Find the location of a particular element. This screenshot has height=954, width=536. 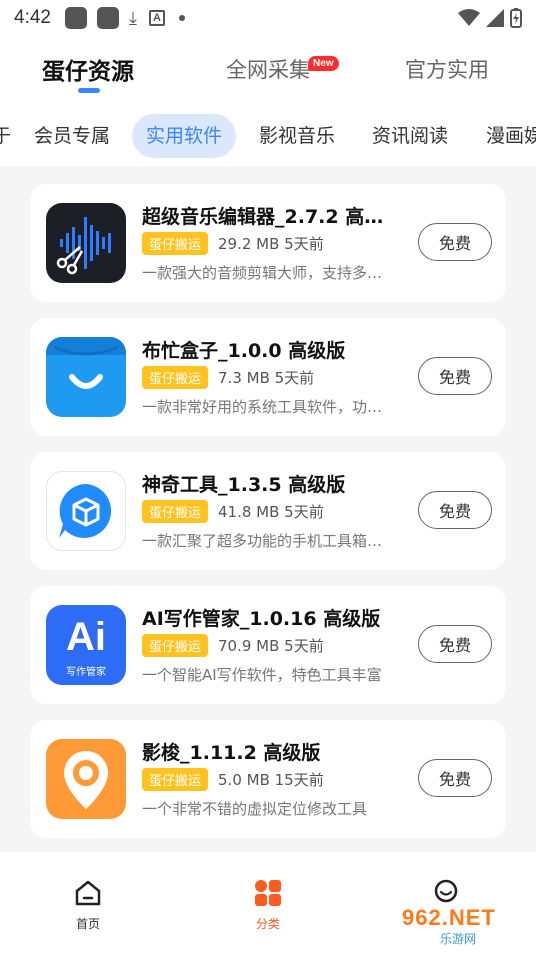

app-meta: 蛋仔搬运 5.0 MB 15天前 is located at coordinates (233, 779).